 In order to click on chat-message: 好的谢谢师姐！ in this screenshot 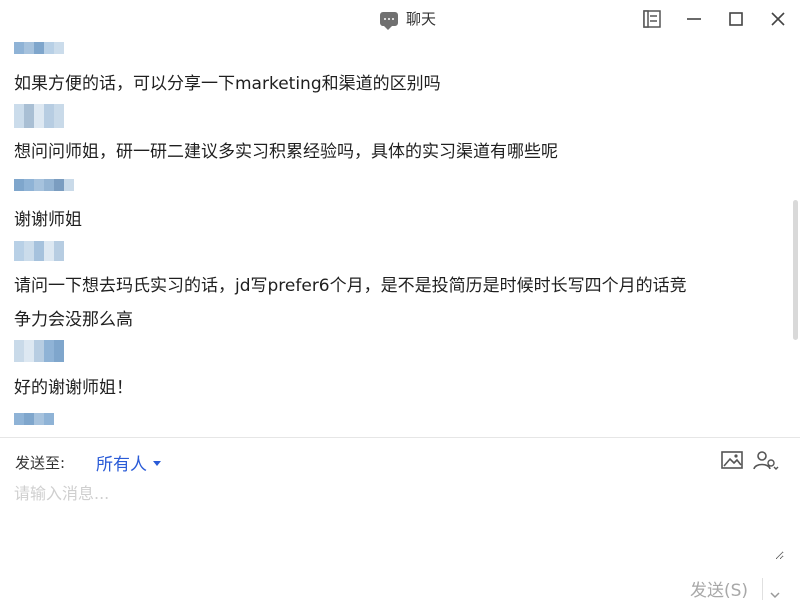, I will do `click(73, 388)`.